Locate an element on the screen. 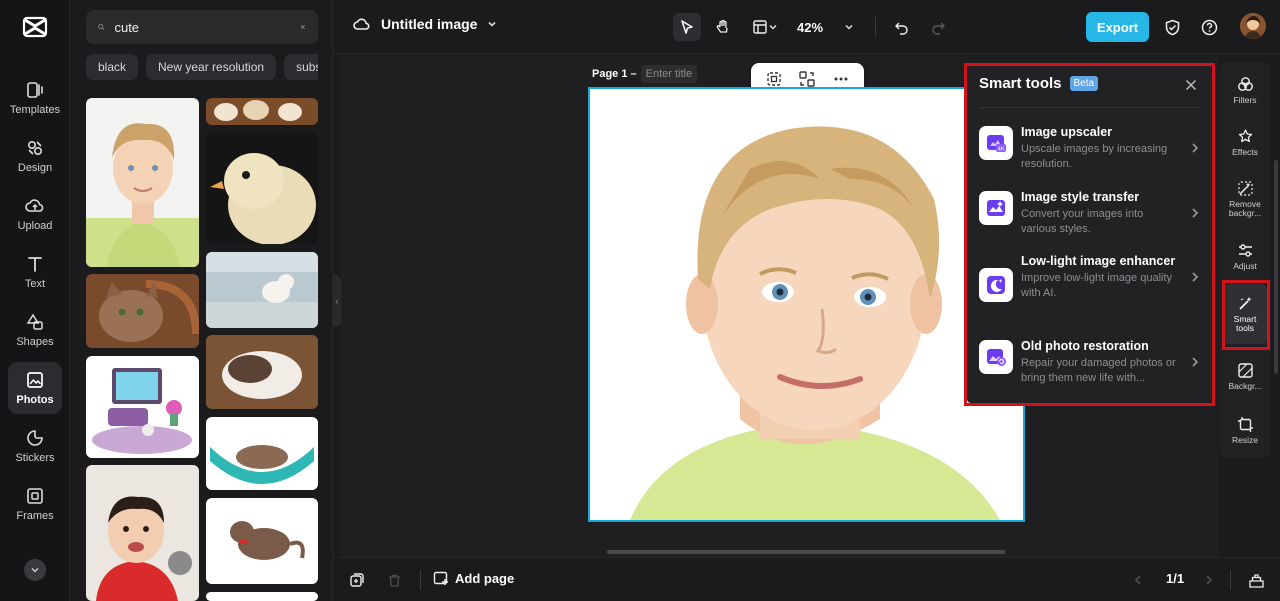 This screenshot has width=1280, height=601. page-label: Page 1 – is located at coordinates (614, 74).